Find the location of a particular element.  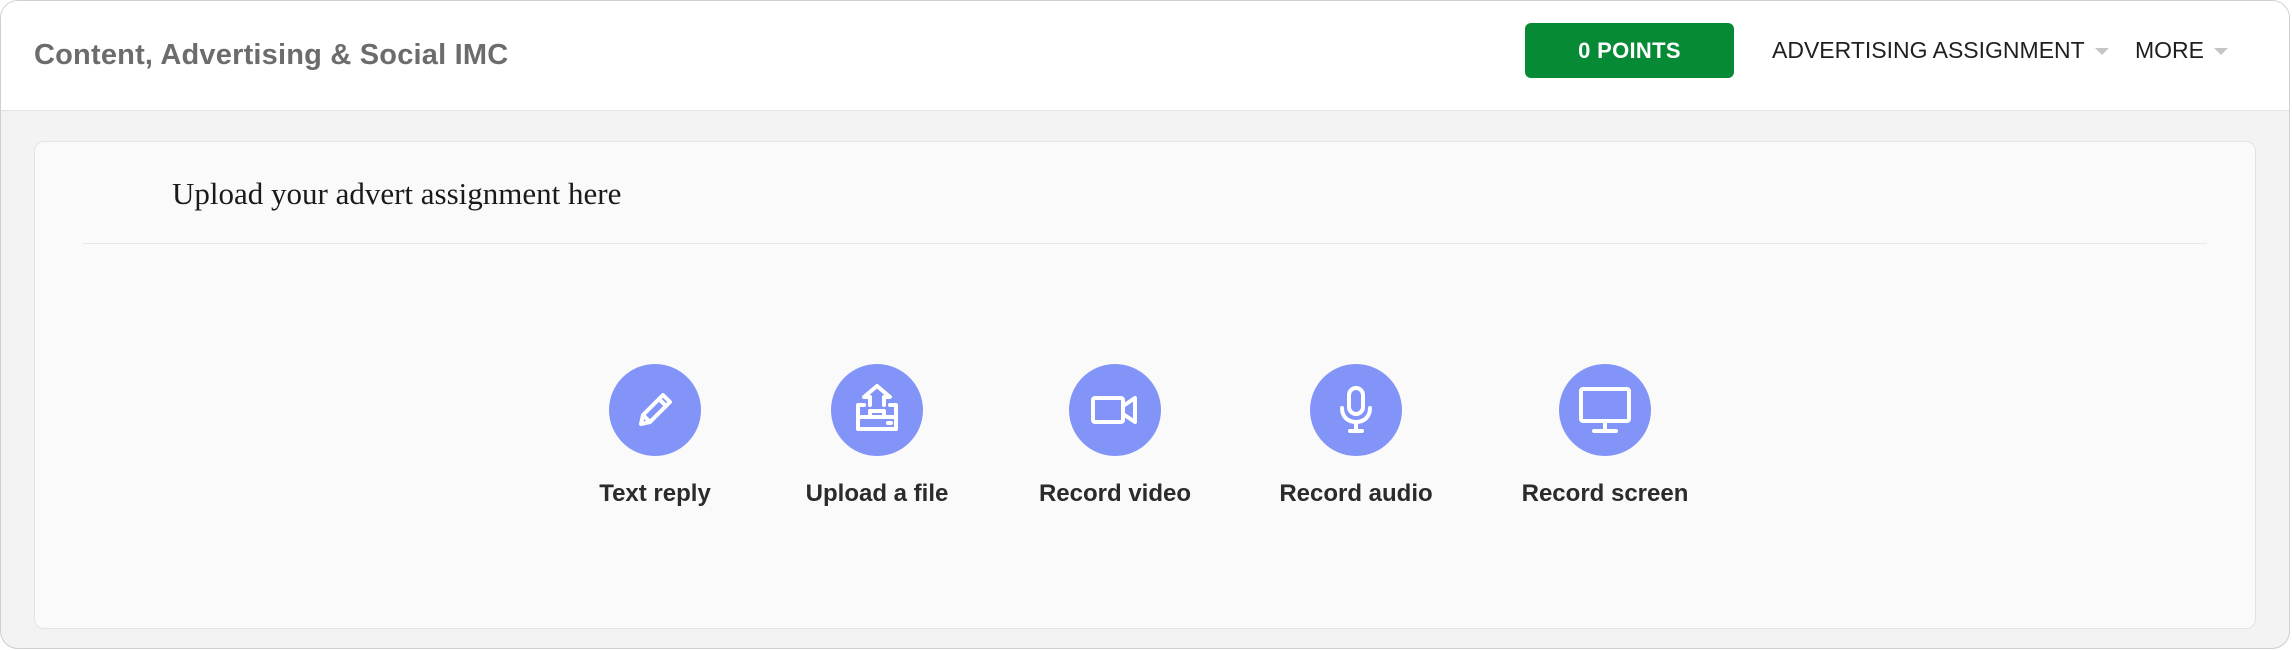

record-video-label: Record video is located at coordinates (1115, 493).